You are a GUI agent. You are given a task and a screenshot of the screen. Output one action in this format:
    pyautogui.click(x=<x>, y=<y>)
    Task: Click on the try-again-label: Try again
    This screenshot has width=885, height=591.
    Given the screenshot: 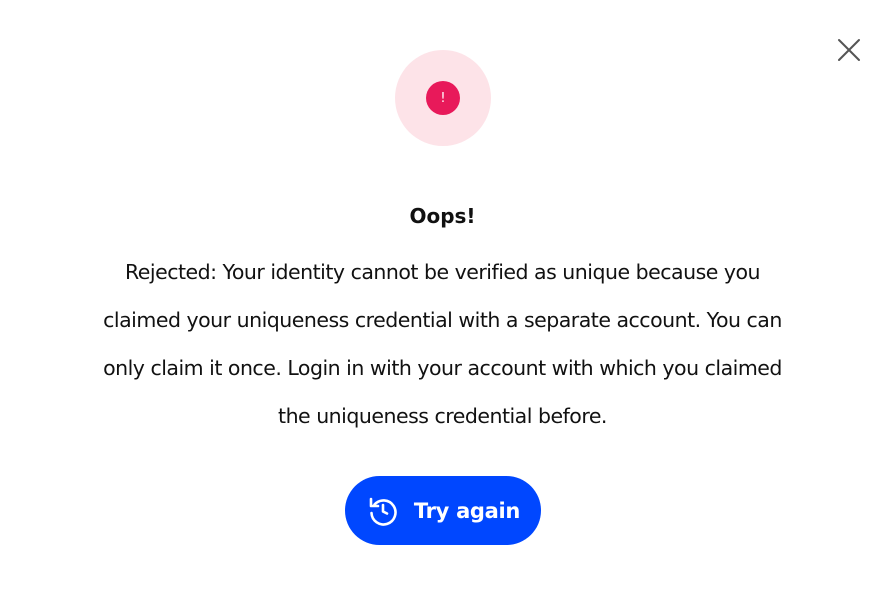 What is the action you would take?
    pyautogui.click(x=467, y=510)
    